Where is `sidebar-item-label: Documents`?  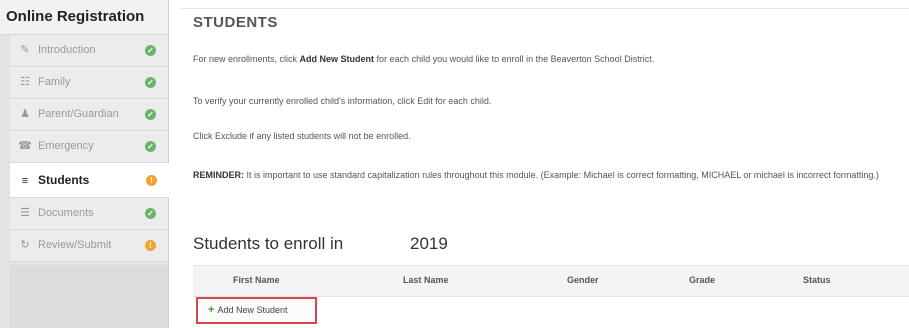
sidebar-item-label: Documents is located at coordinates (66, 213).